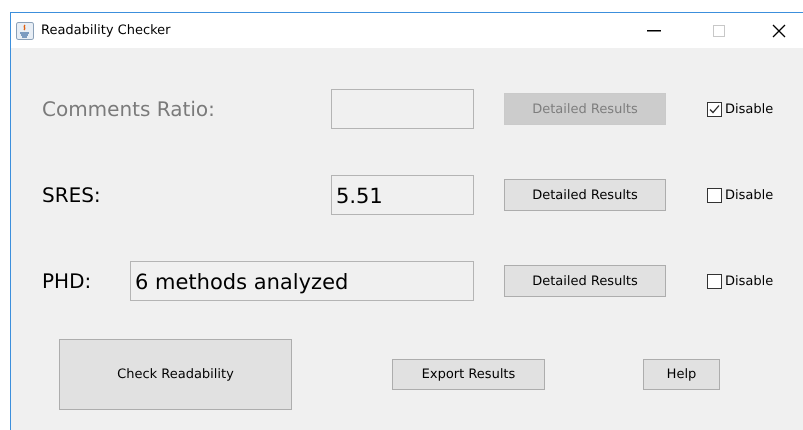 Image resolution: width=803 pixels, height=430 pixels. What do you see at coordinates (654, 31) in the screenshot?
I see `minimize-icon` at bounding box center [654, 31].